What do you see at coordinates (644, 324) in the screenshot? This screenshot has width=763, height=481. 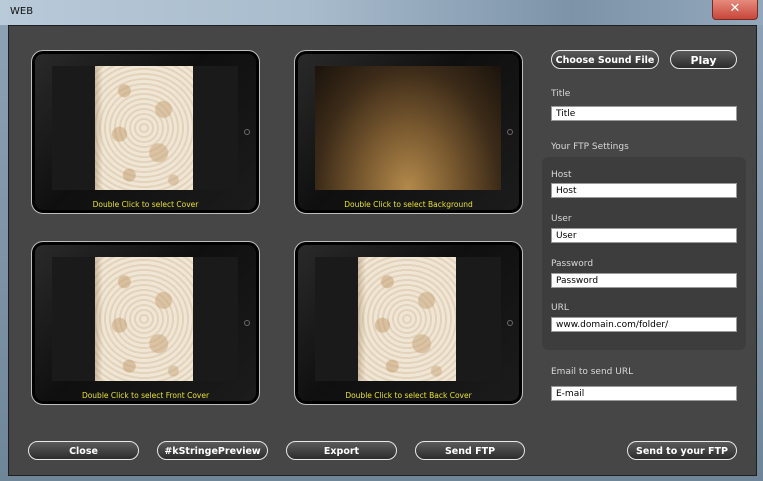 I see `url-input` at bounding box center [644, 324].